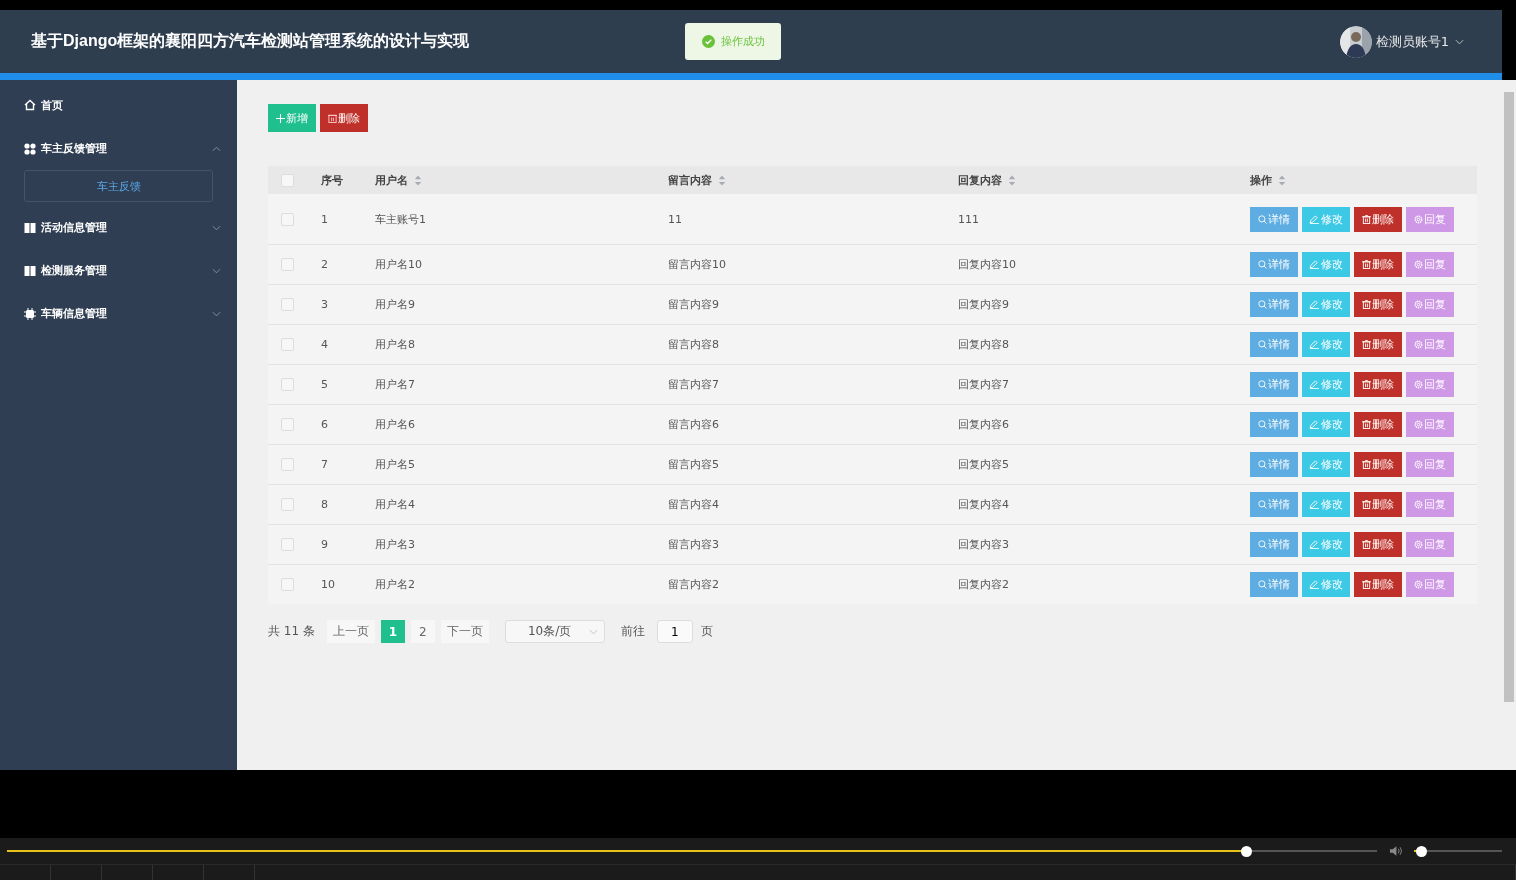  What do you see at coordinates (118, 227) in the screenshot?
I see `sidebar-item: 活动信息管理` at bounding box center [118, 227].